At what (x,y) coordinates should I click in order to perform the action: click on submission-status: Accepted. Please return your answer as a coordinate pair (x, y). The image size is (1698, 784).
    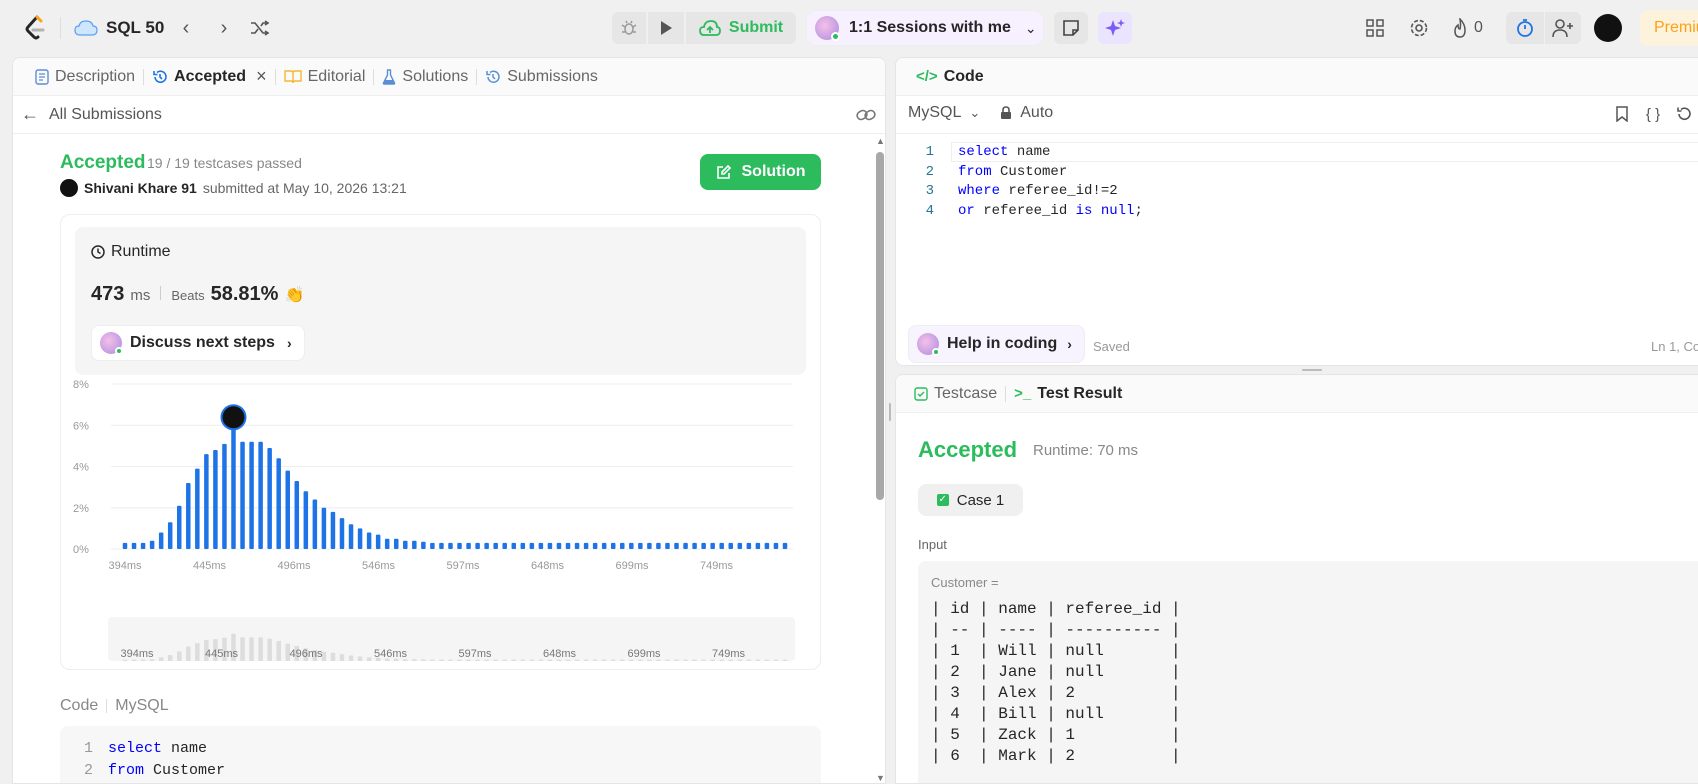
    Looking at the image, I should click on (103, 162).